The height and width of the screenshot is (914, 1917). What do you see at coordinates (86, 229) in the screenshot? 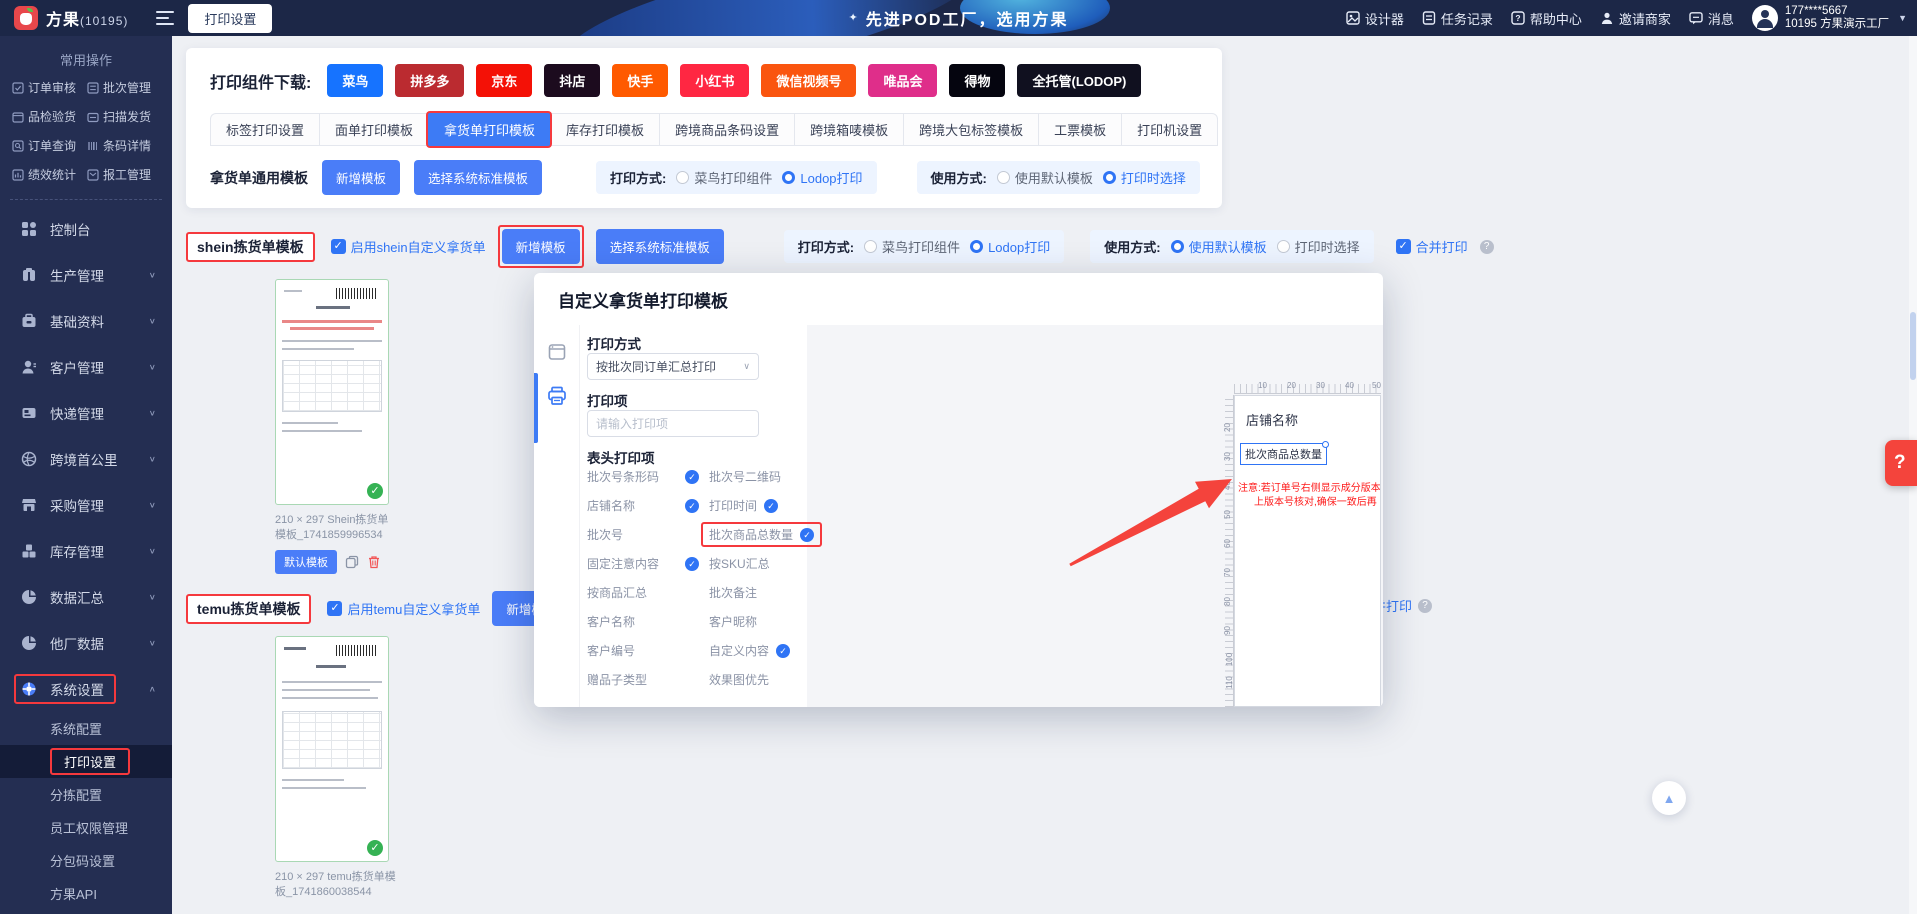
I see `menu-dashboard: 控制台` at bounding box center [86, 229].